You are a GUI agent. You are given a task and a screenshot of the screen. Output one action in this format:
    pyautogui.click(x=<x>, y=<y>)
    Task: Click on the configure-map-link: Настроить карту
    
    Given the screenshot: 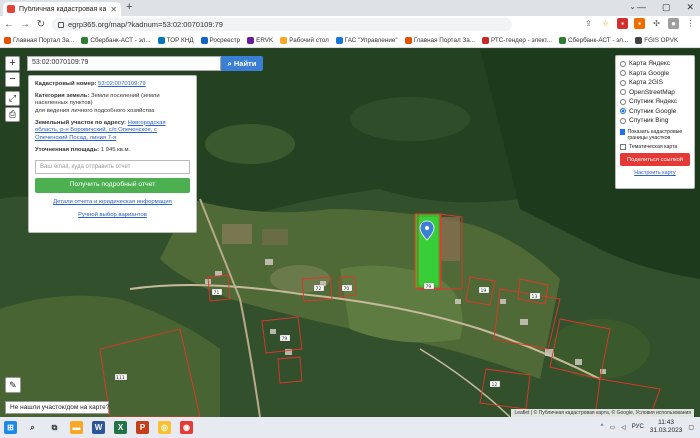 What is the action you would take?
    pyautogui.click(x=655, y=173)
    